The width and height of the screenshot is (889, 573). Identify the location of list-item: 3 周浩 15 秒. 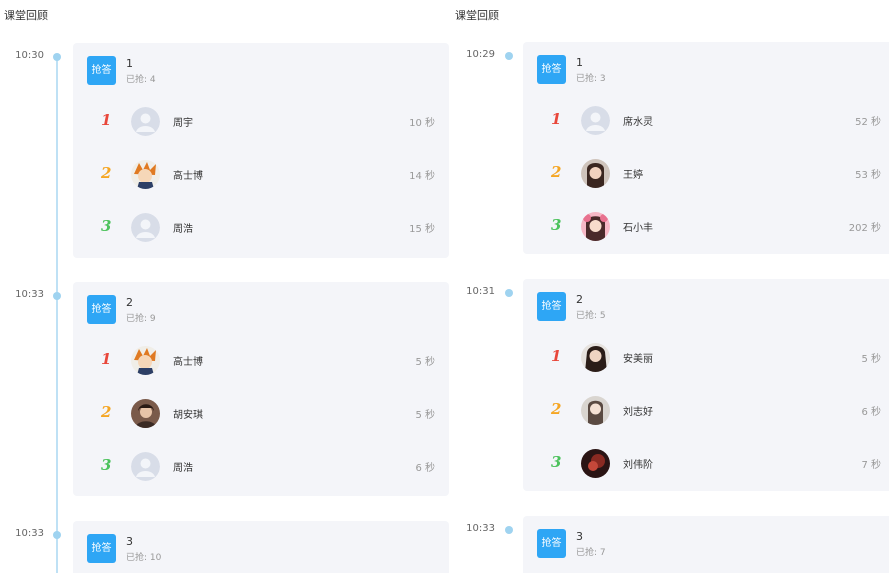
(261, 227).